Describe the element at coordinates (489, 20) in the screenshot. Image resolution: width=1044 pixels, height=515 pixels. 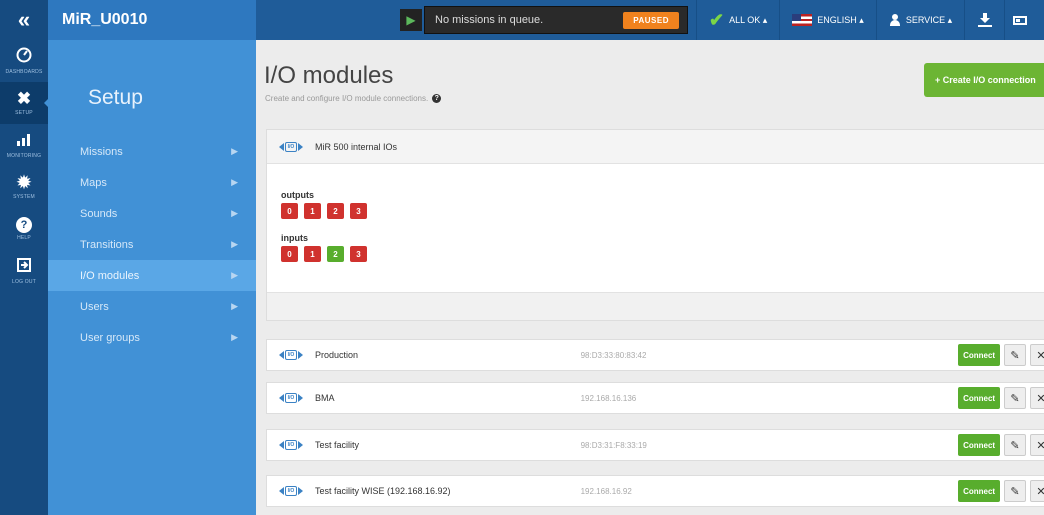
I see `mission-queue-text: No missions in queue.` at that location.